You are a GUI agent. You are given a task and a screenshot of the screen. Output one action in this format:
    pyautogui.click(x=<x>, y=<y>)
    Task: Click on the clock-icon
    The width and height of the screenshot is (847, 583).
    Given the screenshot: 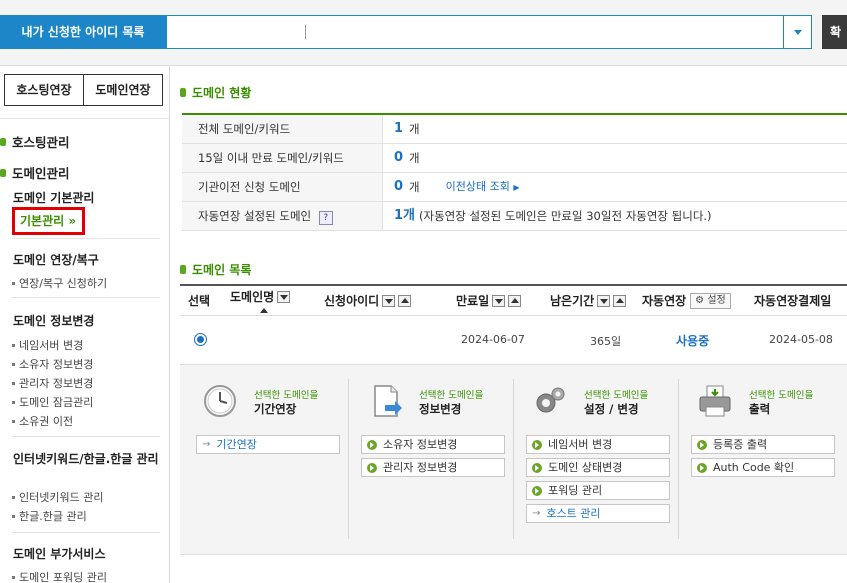 What is the action you would take?
    pyautogui.click(x=220, y=401)
    